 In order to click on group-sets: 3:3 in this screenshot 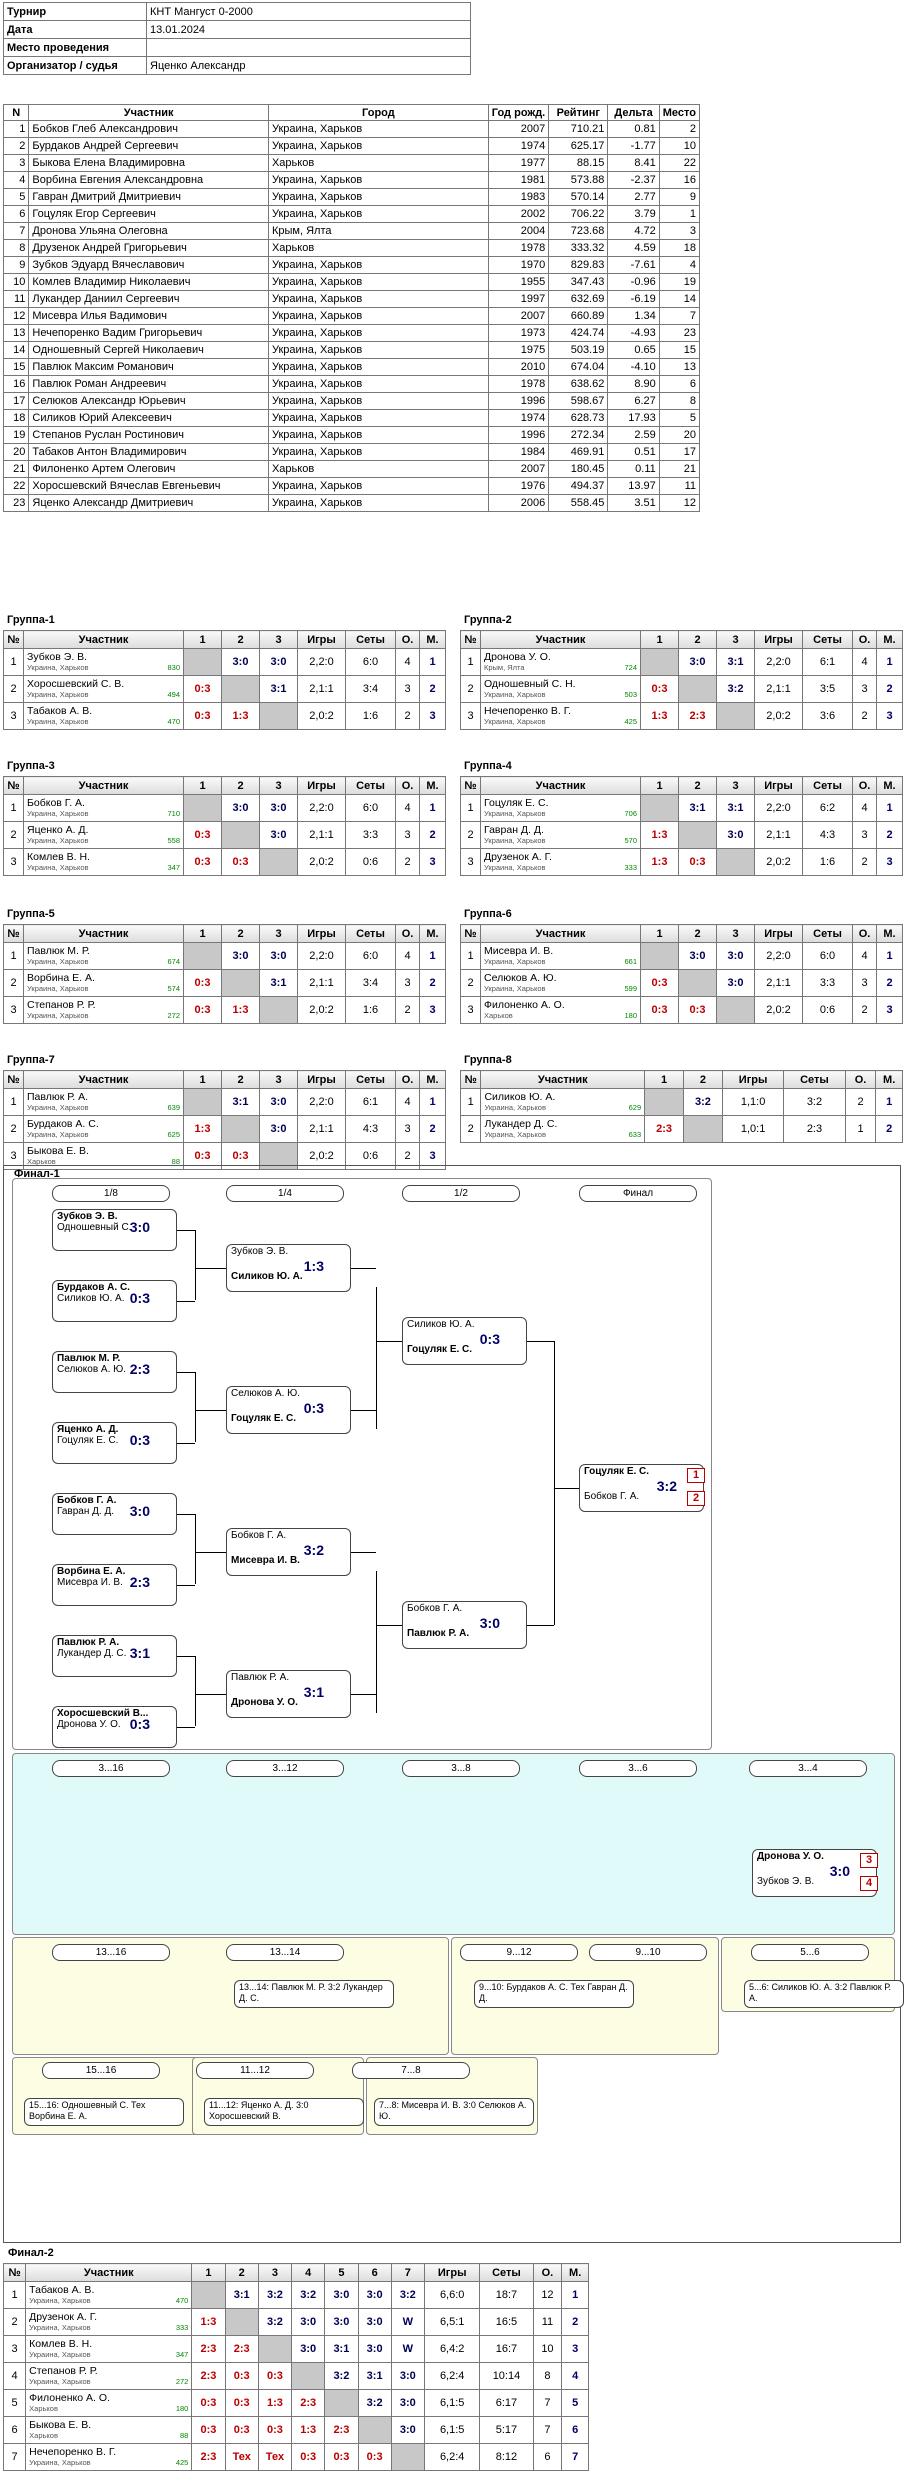, I will do `click(827, 983)`.